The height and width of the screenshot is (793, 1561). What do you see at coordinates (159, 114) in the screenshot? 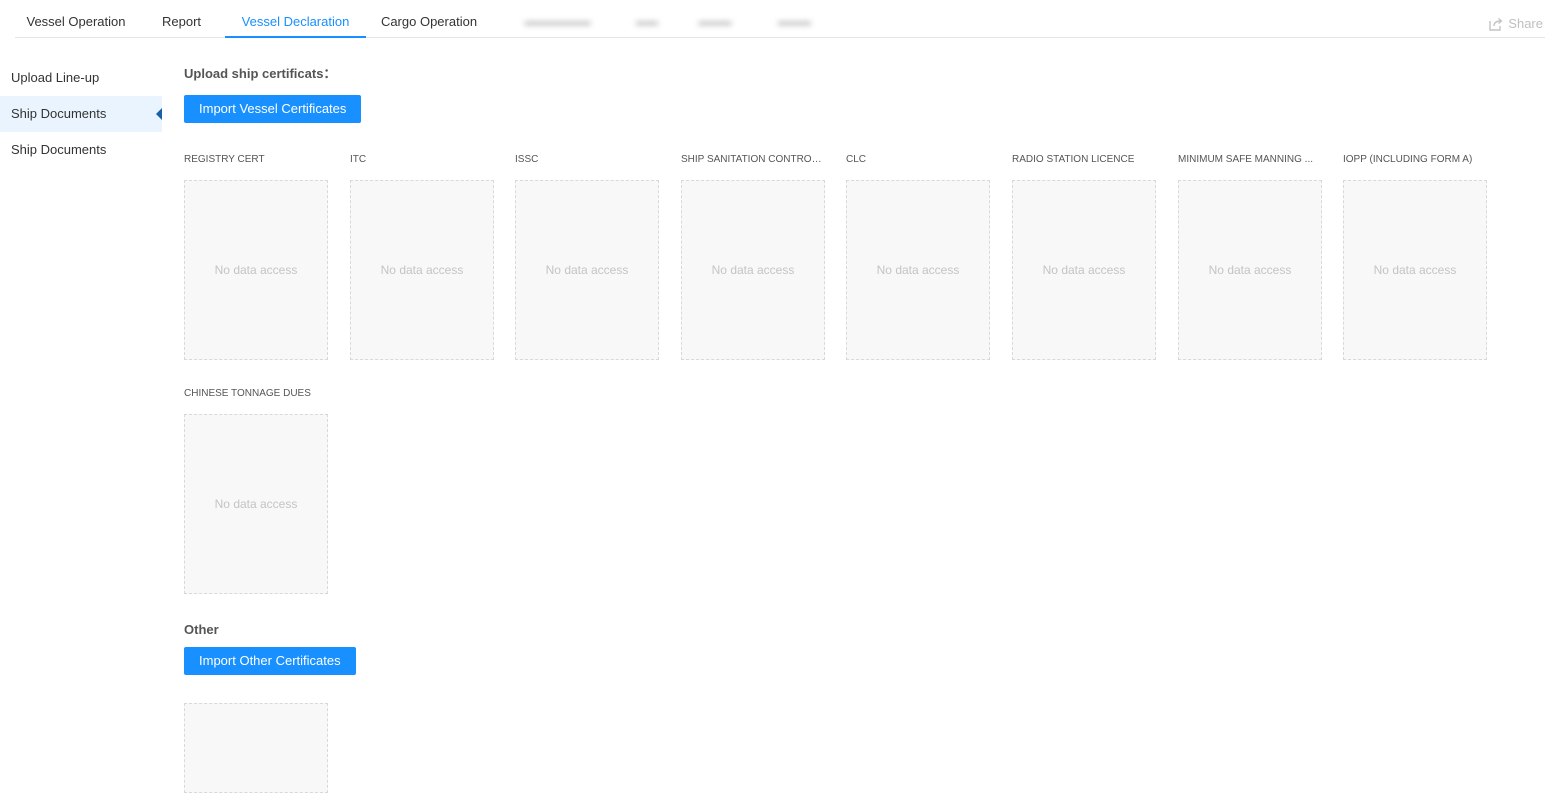
I see `caret-left-icon` at bounding box center [159, 114].